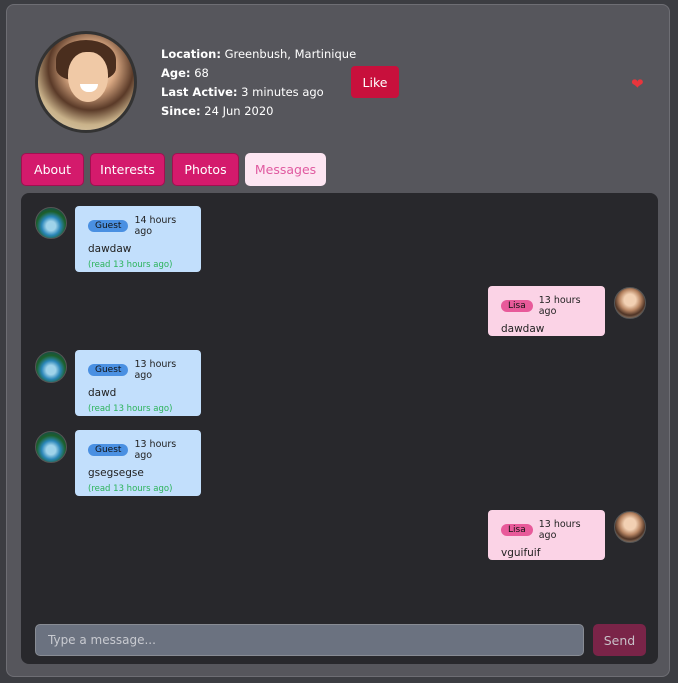 This screenshot has height=683, width=678. I want to click on message-text: gsegsegse, so click(116, 473).